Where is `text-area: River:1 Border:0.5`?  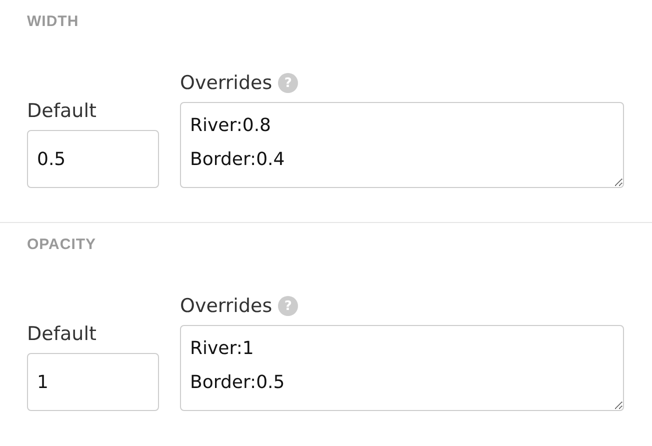 text-area: River:1 Border:0.5 is located at coordinates (402, 368).